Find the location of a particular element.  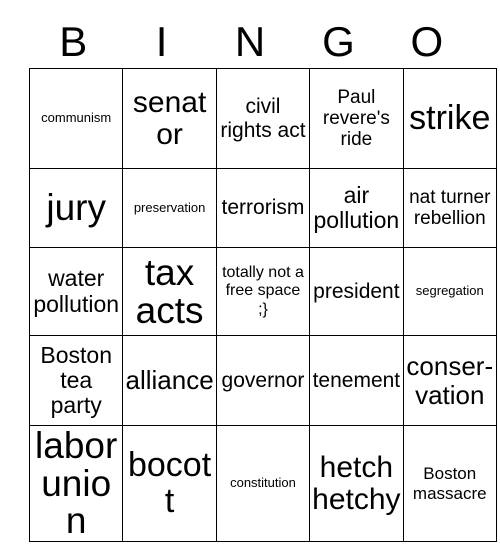

bingo-cell-label: president is located at coordinates (356, 291).